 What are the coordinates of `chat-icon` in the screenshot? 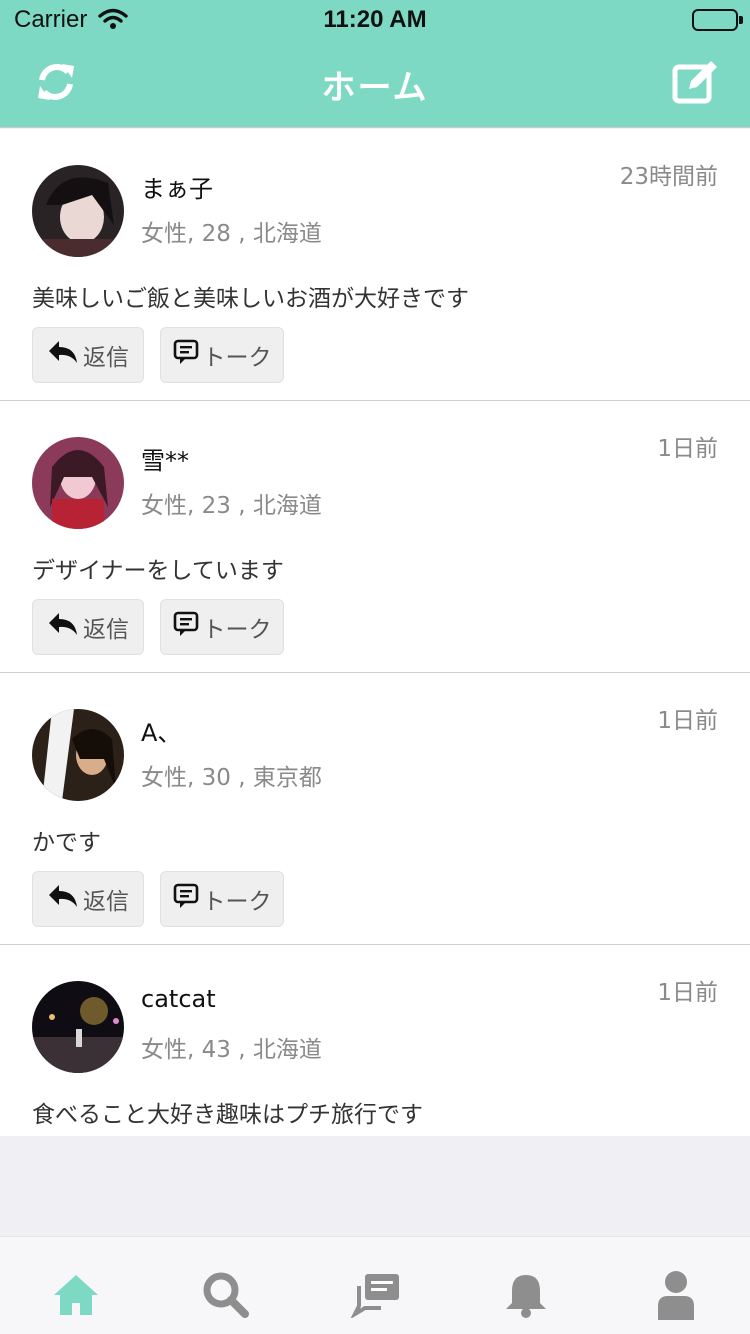 It's located at (375, 1297).